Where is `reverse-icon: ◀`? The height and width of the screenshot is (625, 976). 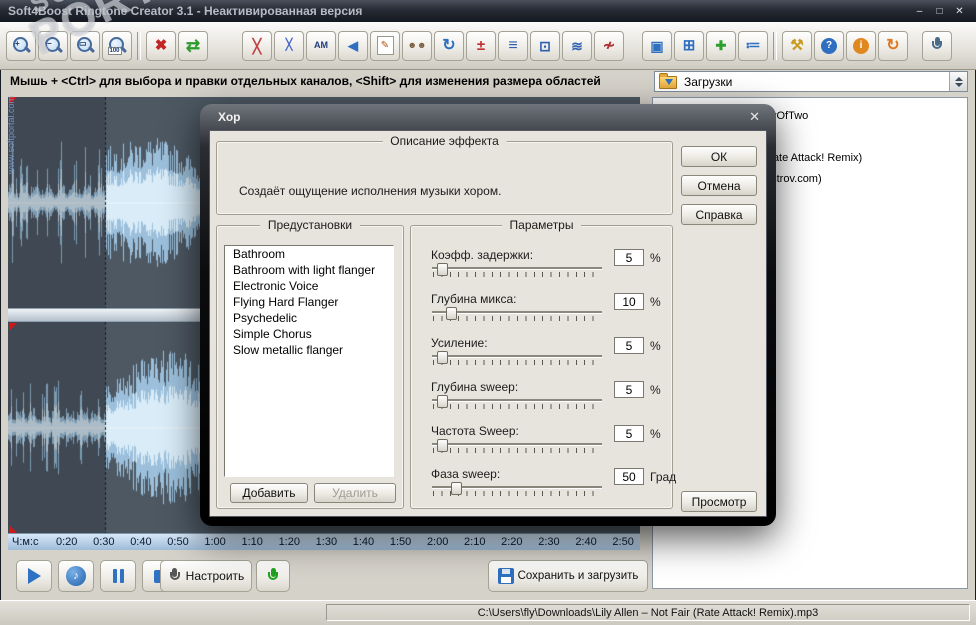 reverse-icon: ◀ is located at coordinates (353, 45).